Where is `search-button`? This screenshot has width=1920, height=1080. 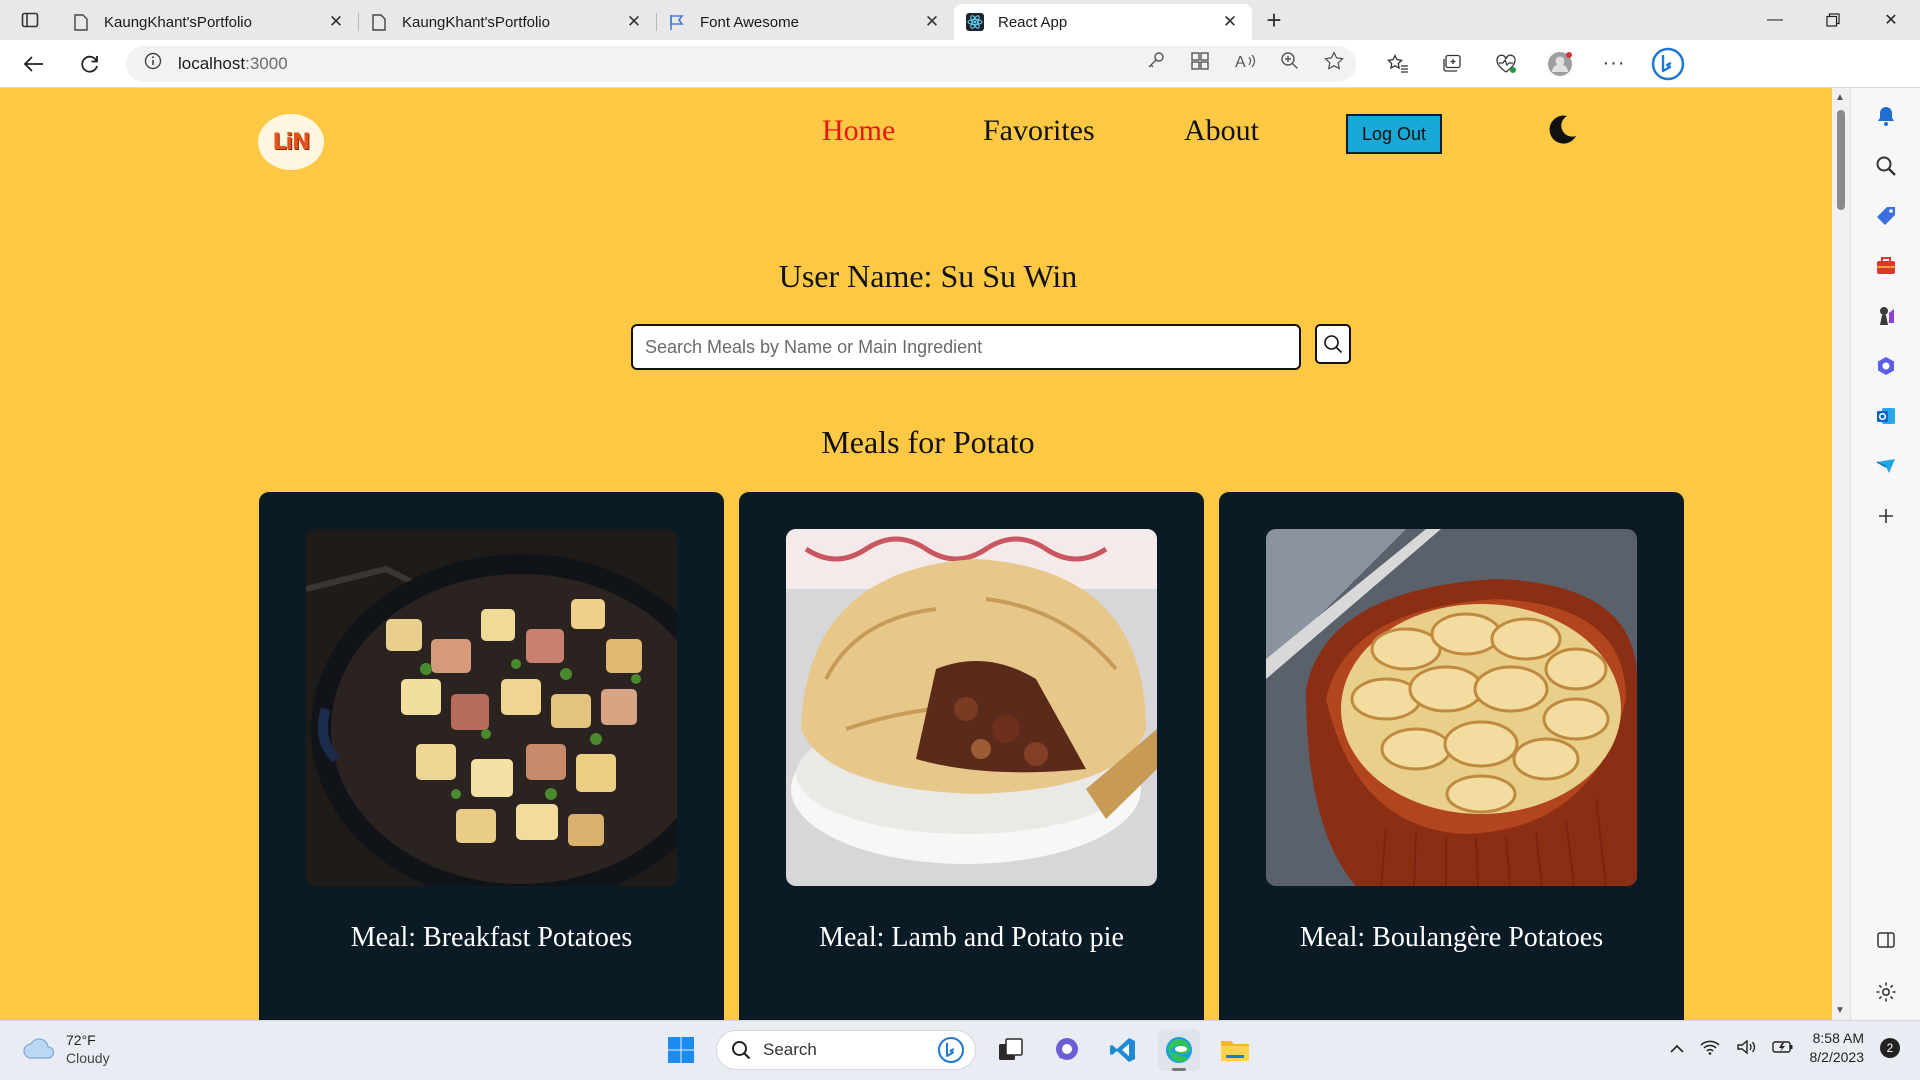
search-button is located at coordinates (1333, 344).